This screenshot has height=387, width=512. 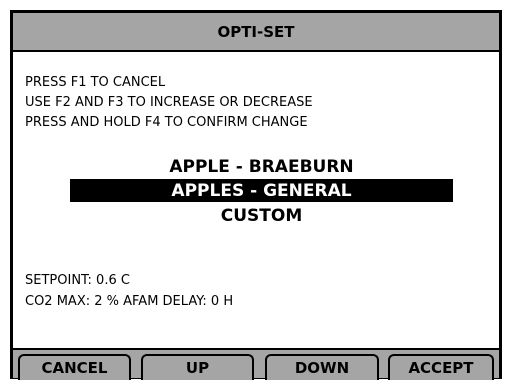 What do you see at coordinates (261, 166) in the screenshot?
I see `option-apple-braeburn: APPLE - BRAEBURN` at bounding box center [261, 166].